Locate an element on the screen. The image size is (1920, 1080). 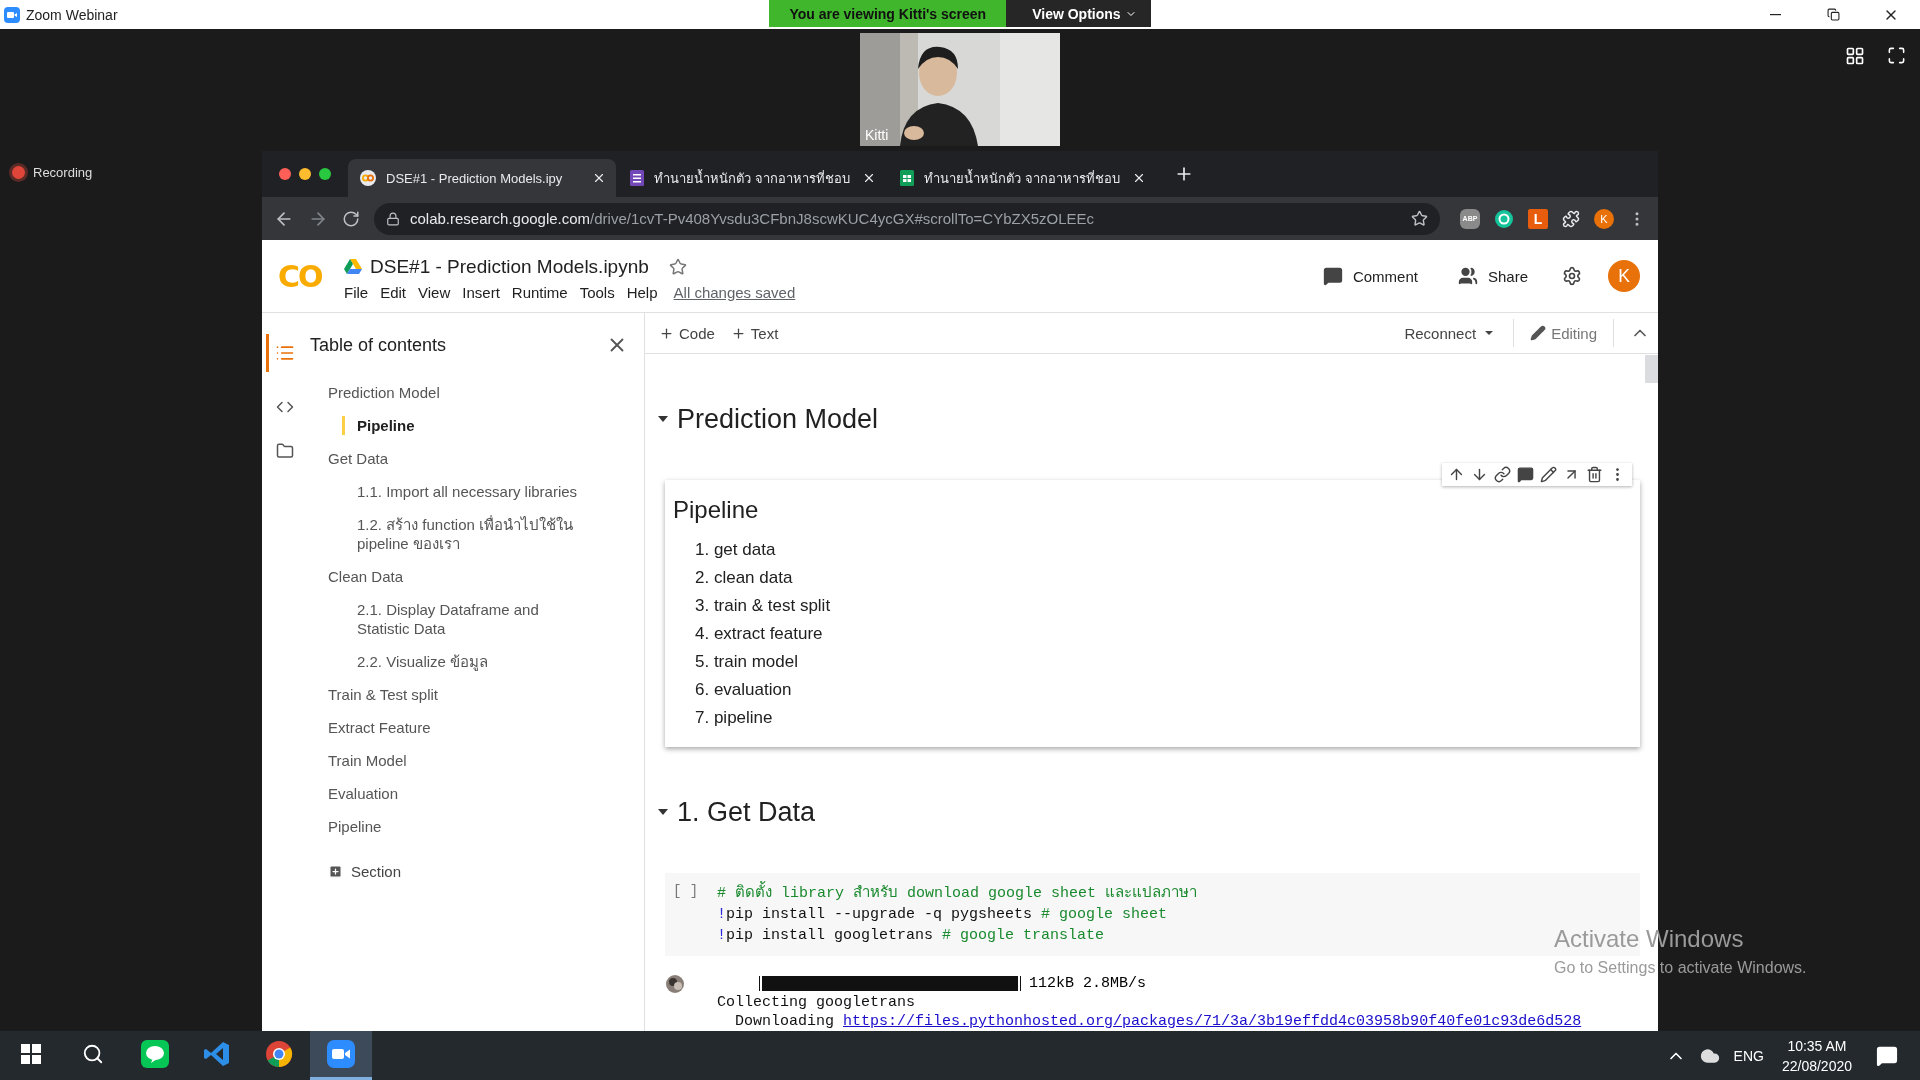
menu-item: Edit is located at coordinates (393, 292).